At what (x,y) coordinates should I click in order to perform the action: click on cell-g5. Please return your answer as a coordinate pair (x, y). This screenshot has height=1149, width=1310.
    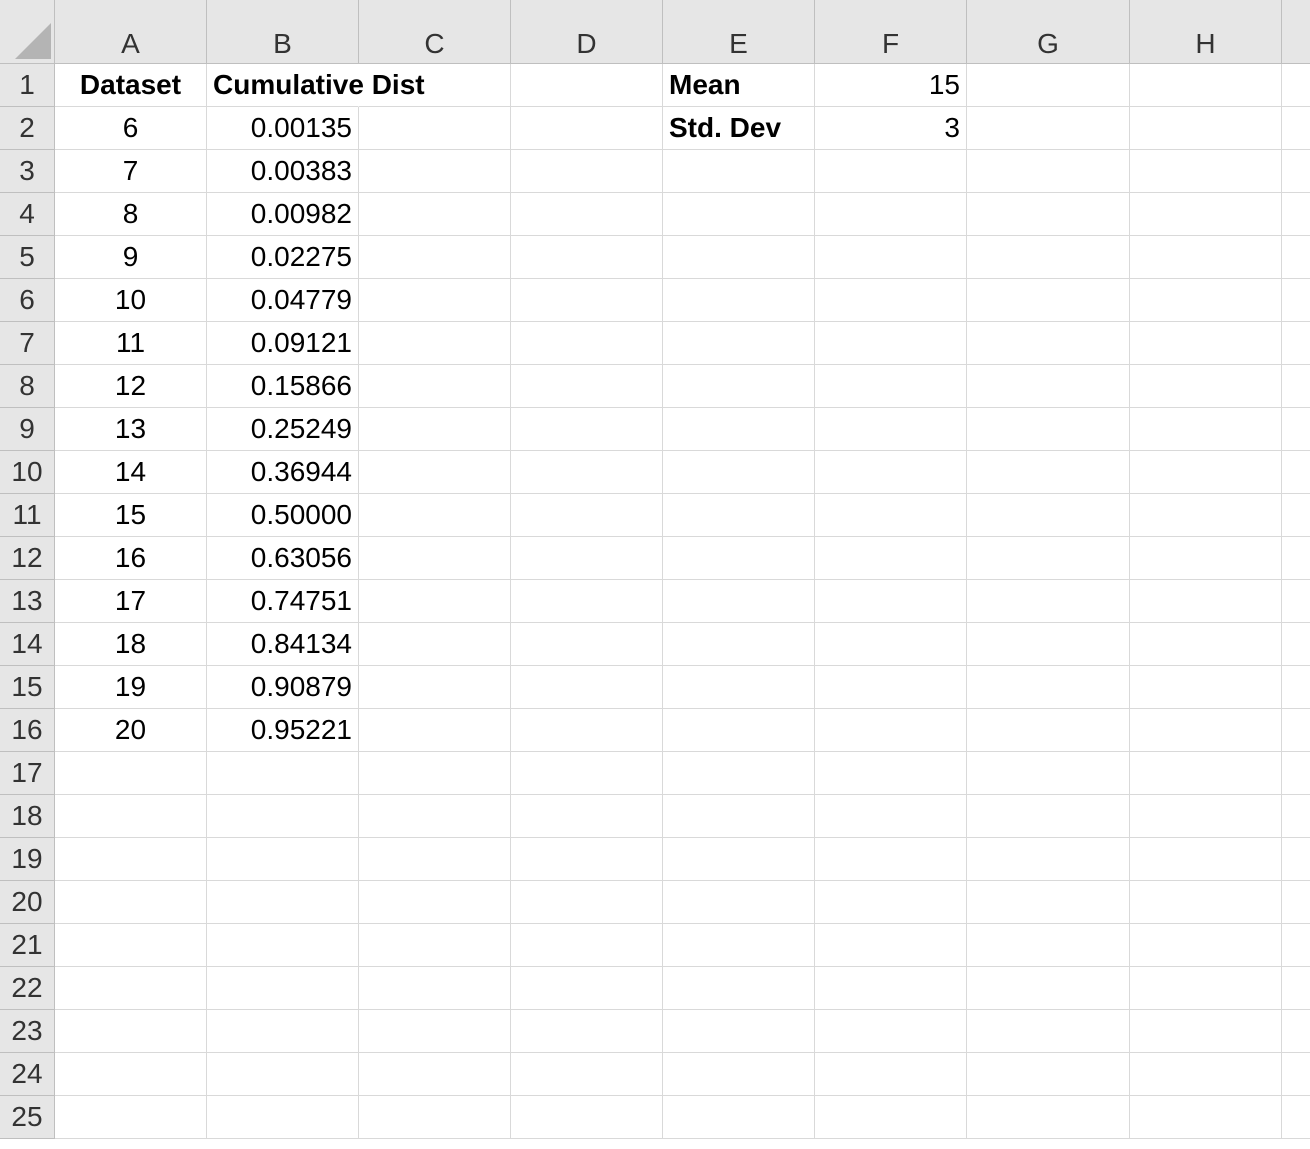
    Looking at the image, I should click on (1048, 257).